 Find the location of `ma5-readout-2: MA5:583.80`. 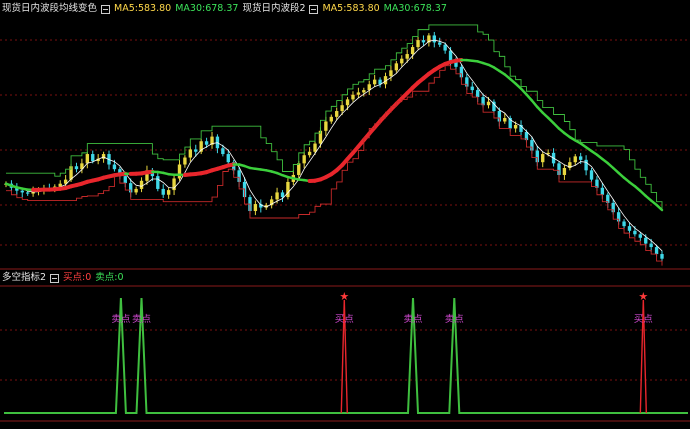

ma5-readout-2: MA5:583.80 is located at coordinates (350, 9).